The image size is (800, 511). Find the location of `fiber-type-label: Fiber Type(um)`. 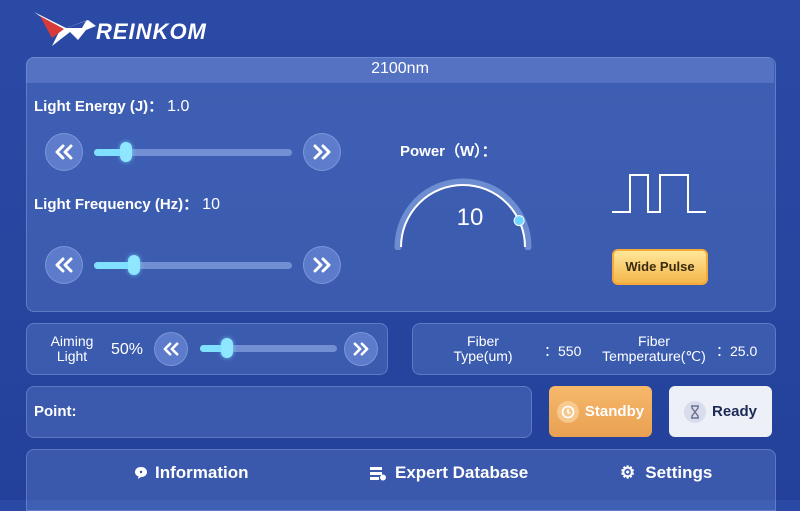

fiber-type-label: Fiber Type(um) is located at coordinates (483, 349).